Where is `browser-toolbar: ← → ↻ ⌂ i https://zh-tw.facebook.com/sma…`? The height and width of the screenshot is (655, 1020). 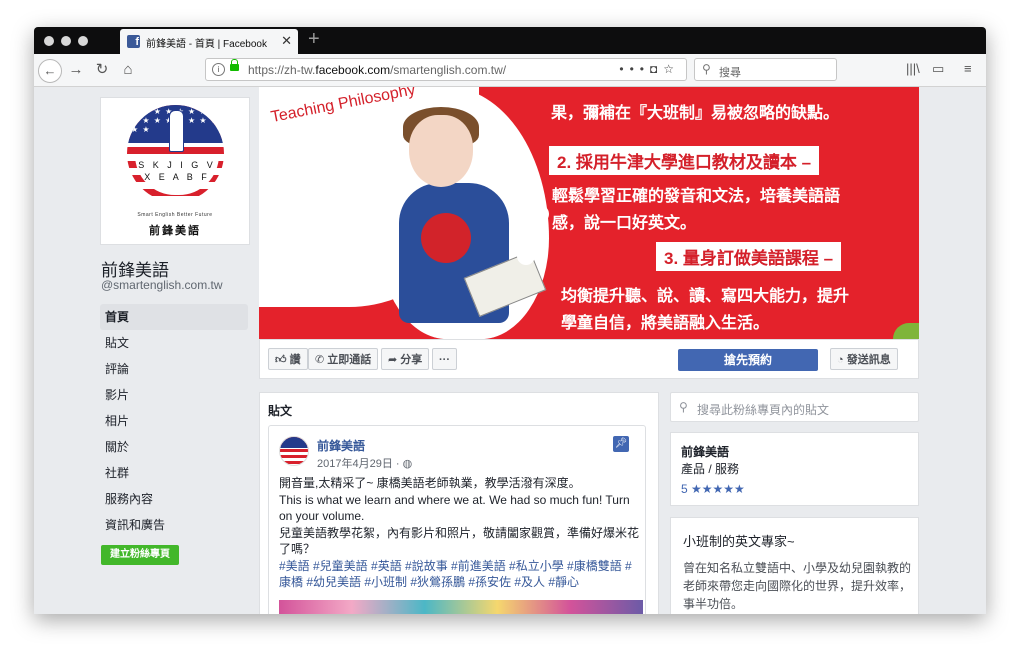
browser-toolbar: ← → ↻ ⌂ i https://zh-tw.facebook.com/sma… is located at coordinates (510, 70).